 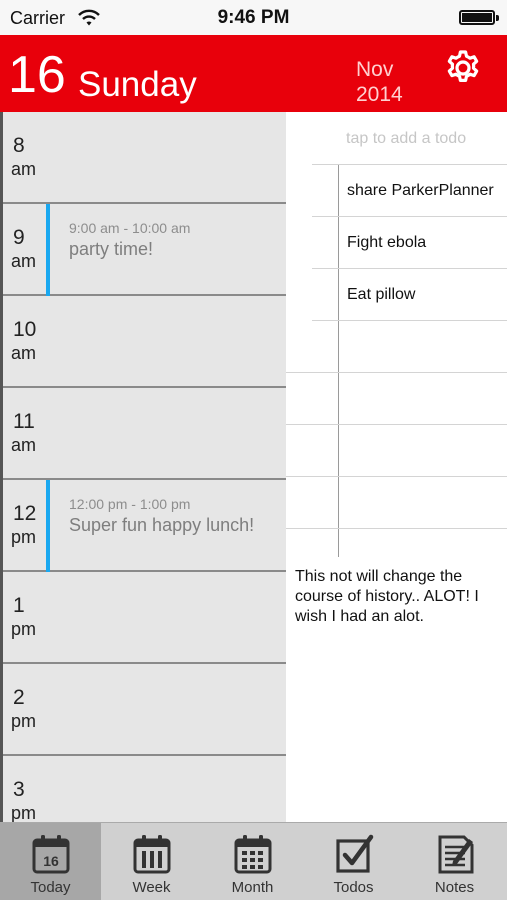 What do you see at coordinates (19, 237) in the screenshot?
I see `hour-label: 9` at bounding box center [19, 237].